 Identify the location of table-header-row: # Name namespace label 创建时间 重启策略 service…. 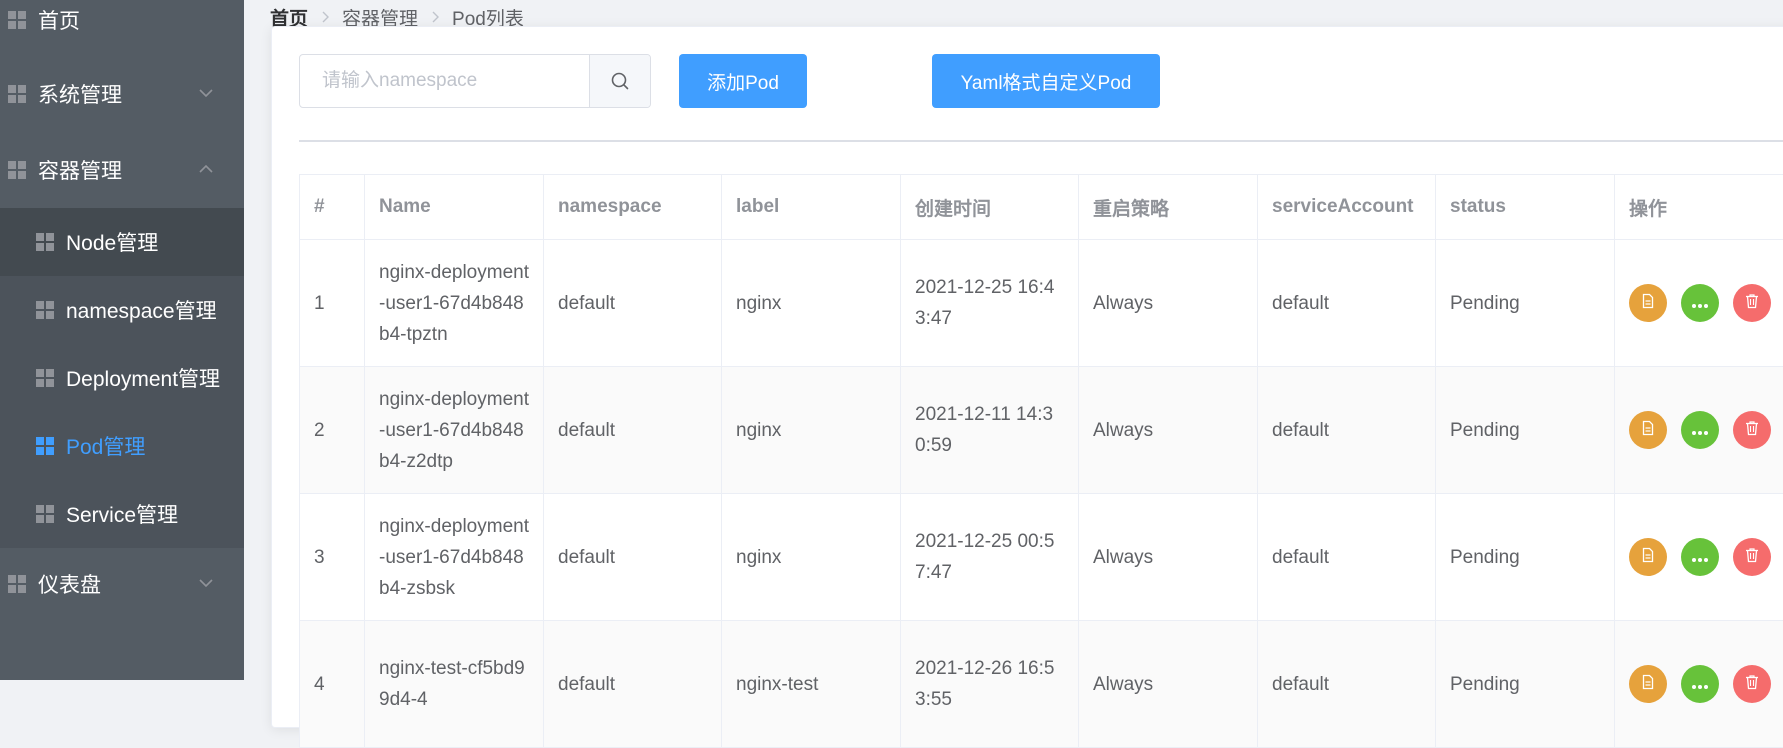
(1041, 207).